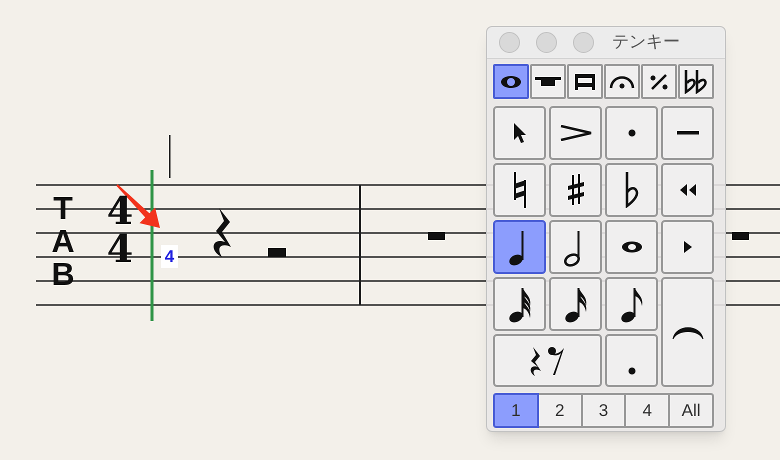 This screenshot has width=780, height=460. Describe the element at coordinates (222, 232) in the screenshot. I see `quarter-rest` at that location.